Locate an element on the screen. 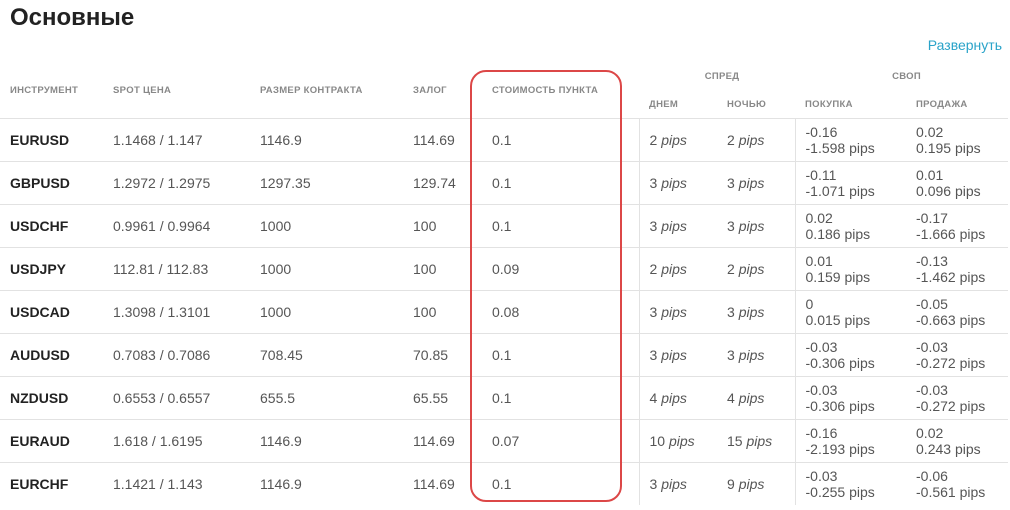 This screenshot has height=510, width=1010. cell-symbol: EURCHF is located at coordinates (51, 483).